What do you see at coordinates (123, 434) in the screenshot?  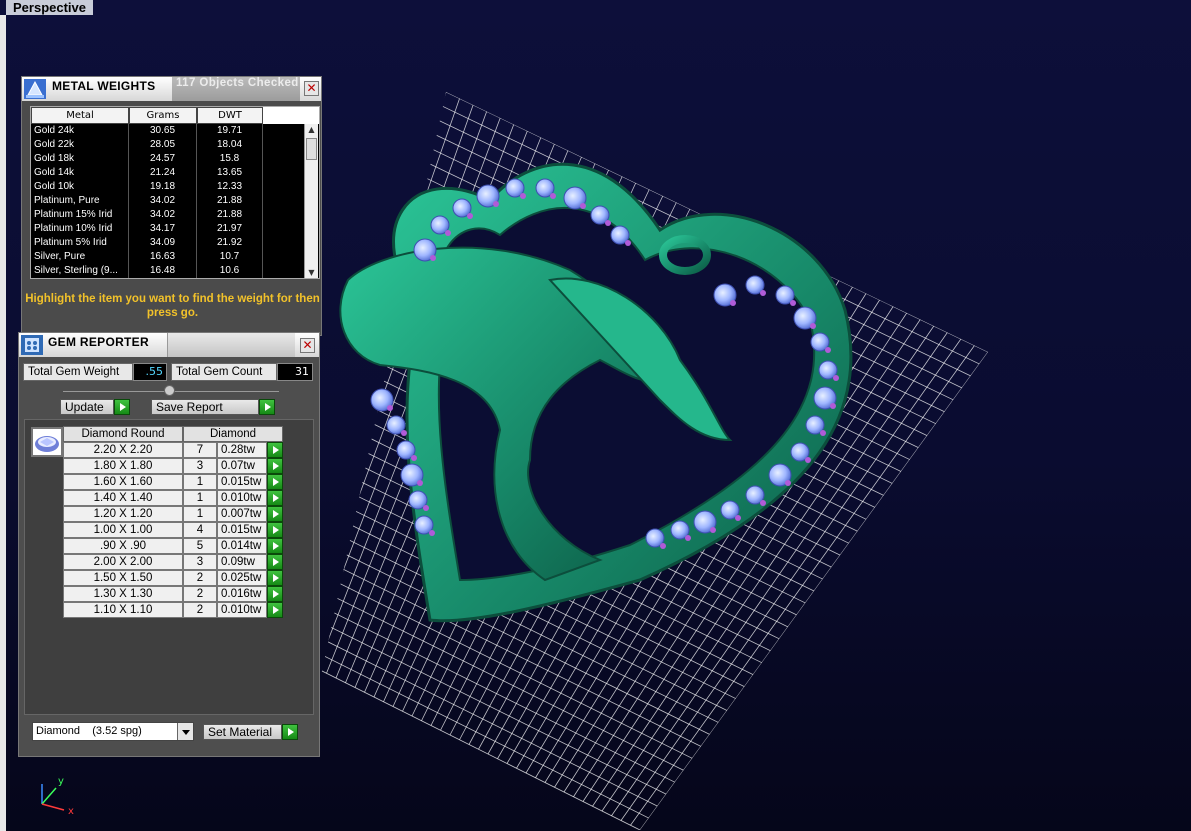 I see `gem-shape-header: Diamond Round` at bounding box center [123, 434].